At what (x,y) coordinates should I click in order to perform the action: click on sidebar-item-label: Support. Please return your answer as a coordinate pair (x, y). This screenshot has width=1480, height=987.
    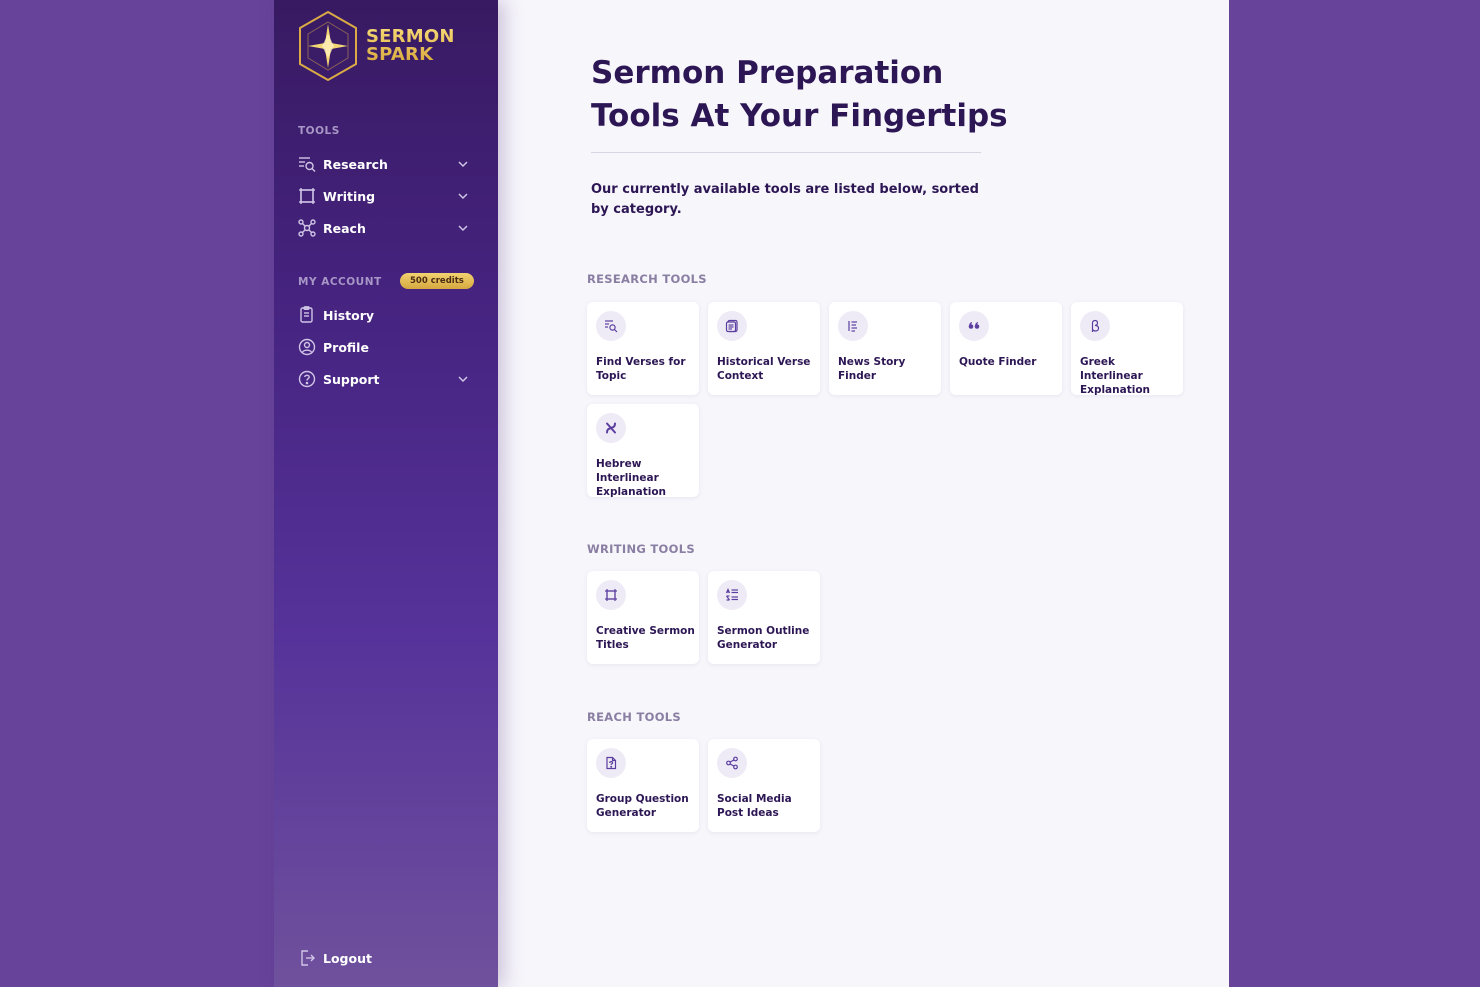
    Looking at the image, I should click on (351, 379).